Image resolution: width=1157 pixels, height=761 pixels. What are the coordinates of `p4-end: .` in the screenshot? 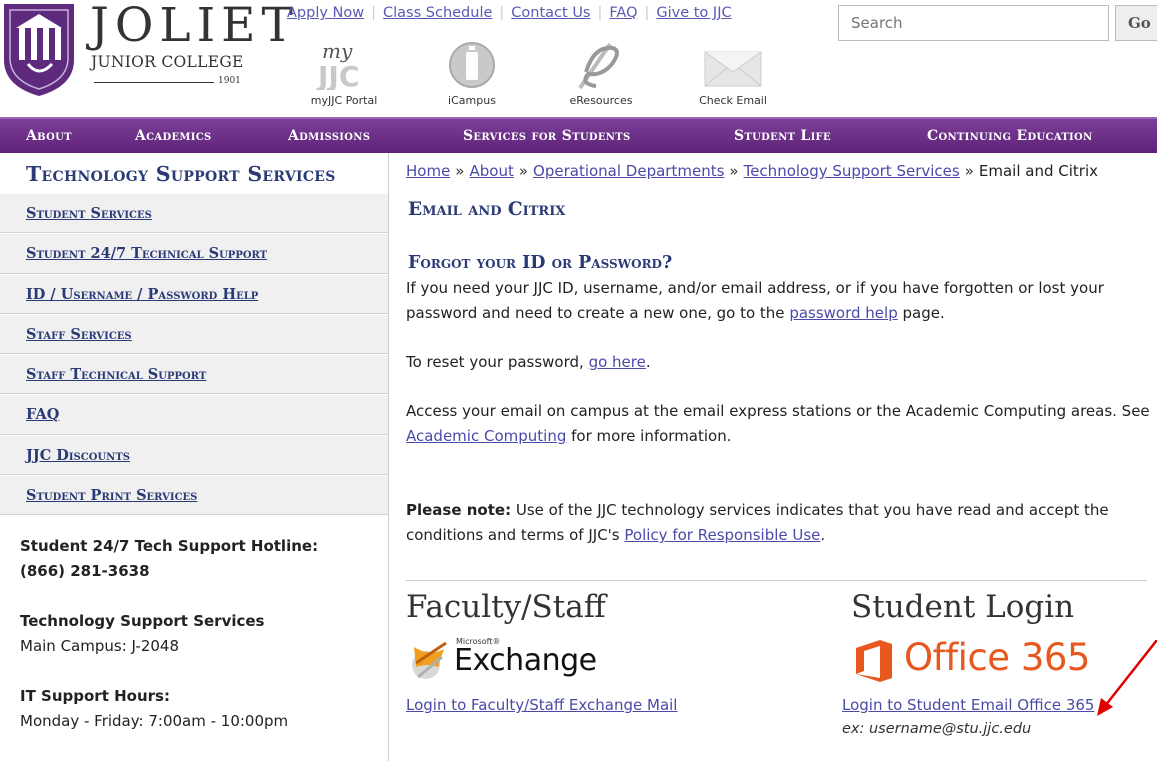 It's located at (823, 535).